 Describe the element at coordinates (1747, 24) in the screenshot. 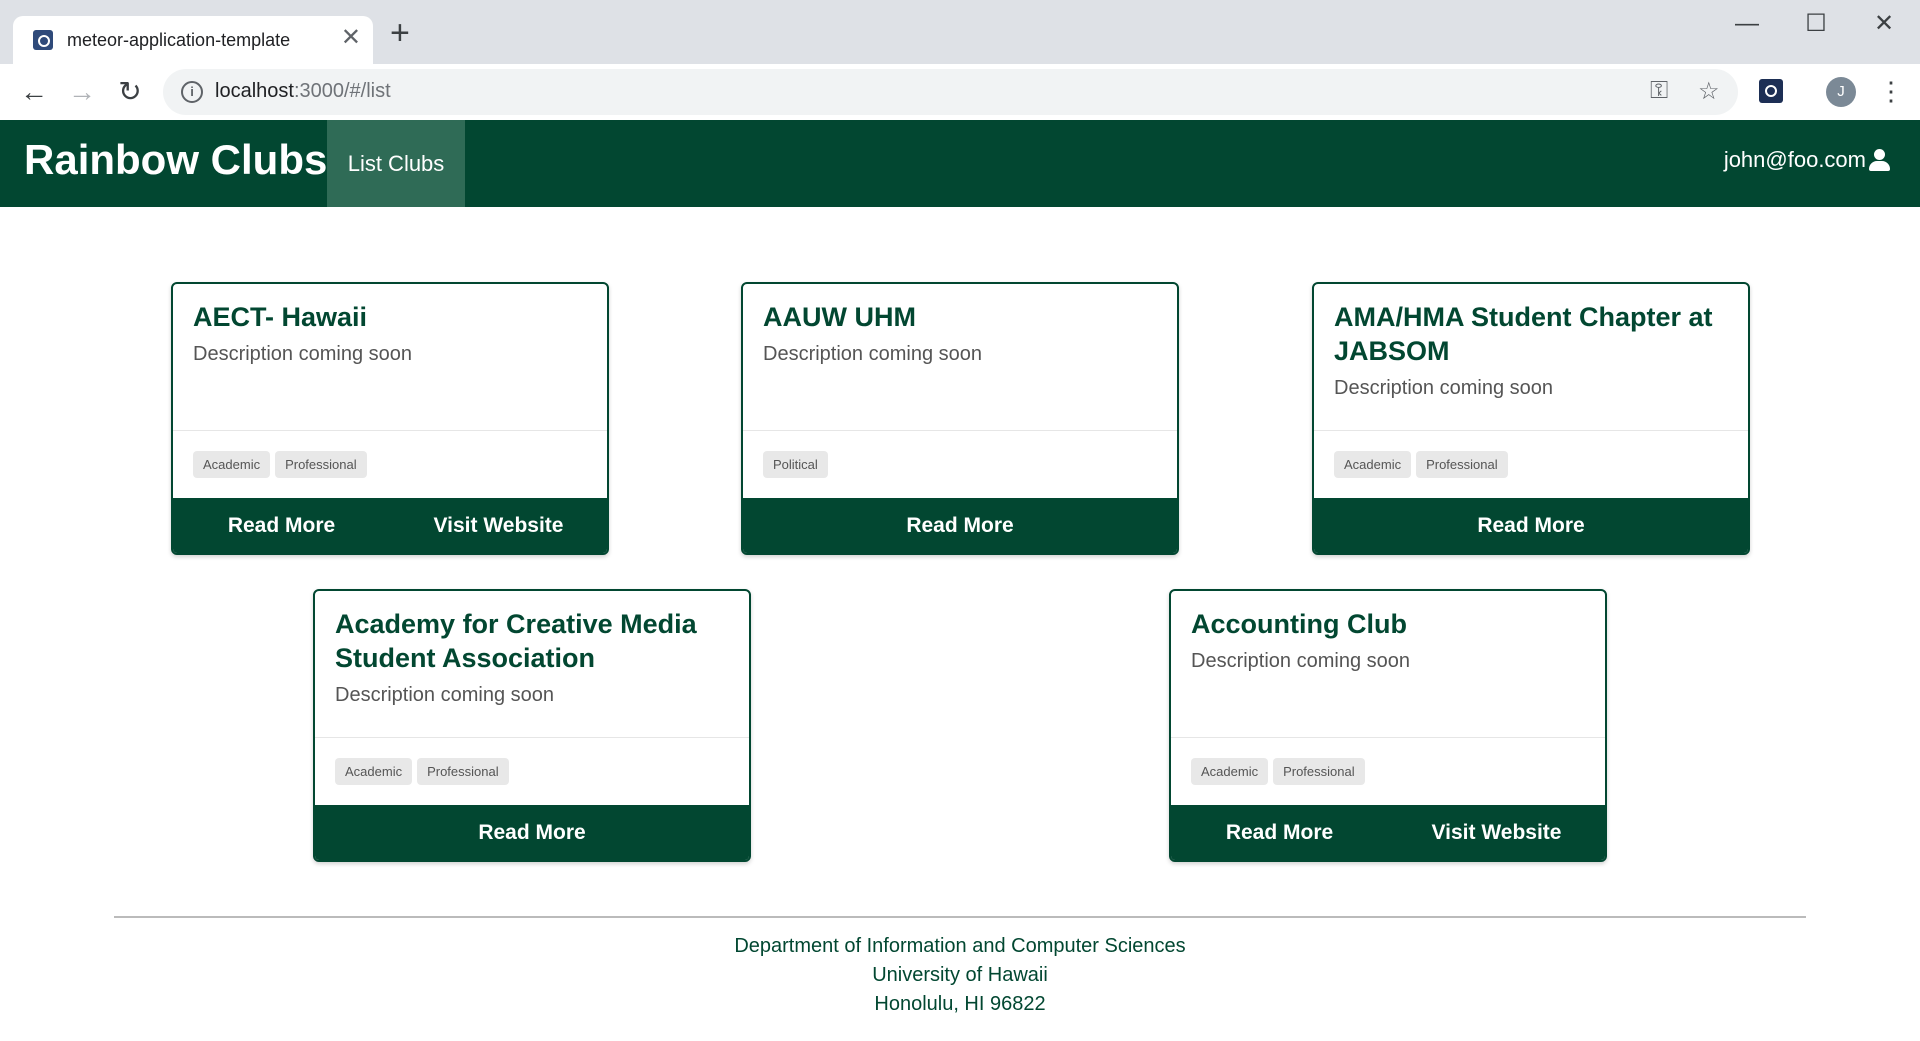

I see `minimize-icon: —` at that location.